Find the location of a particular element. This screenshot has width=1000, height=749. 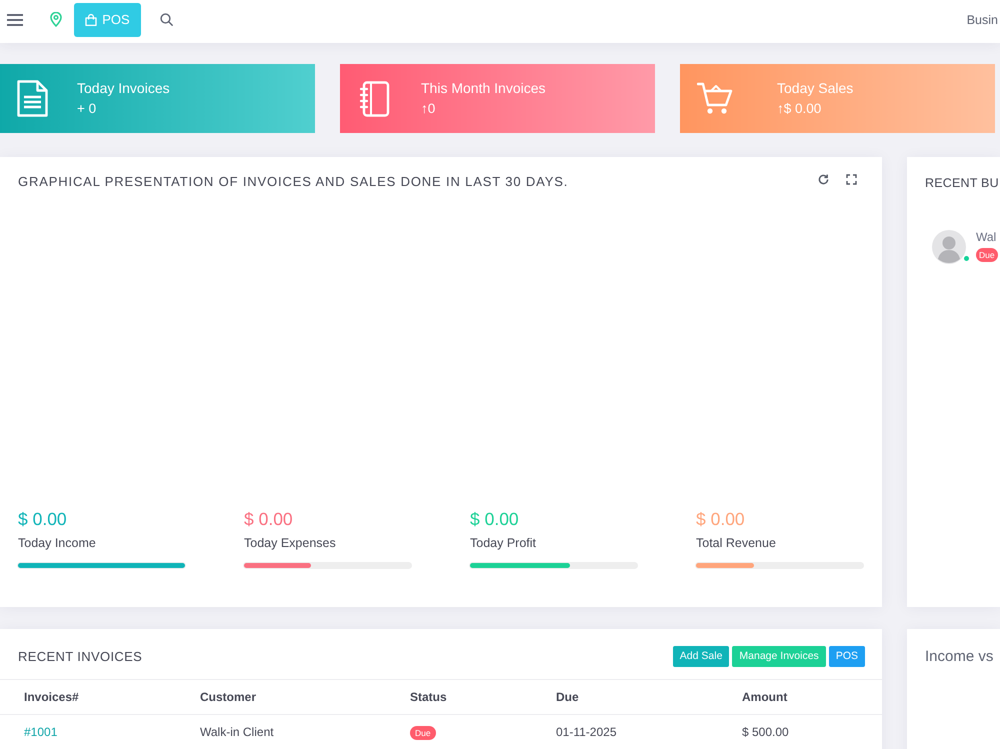

column-header: Amount is located at coordinates (765, 697).